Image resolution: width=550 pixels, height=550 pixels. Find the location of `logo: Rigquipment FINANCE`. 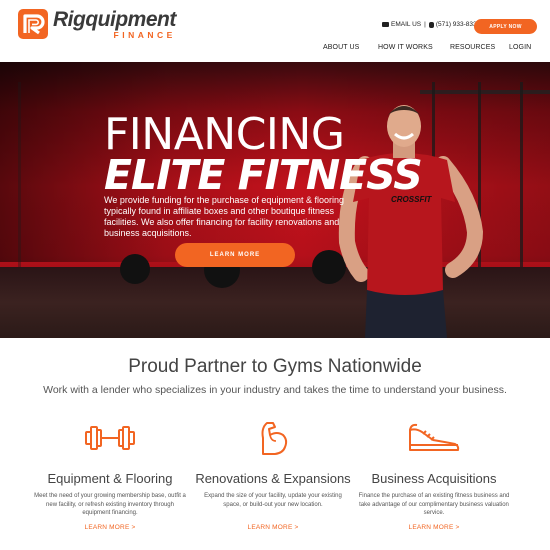

logo: Rigquipment FINANCE is located at coordinates (97, 24).